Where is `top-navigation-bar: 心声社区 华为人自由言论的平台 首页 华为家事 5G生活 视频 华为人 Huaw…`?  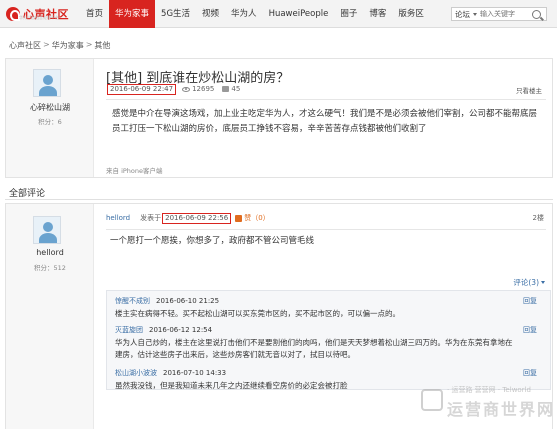 top-navigation-bar: 心声社区 华为人自由言论的平台 首页 华为家事 5G生活 视频 华为人 Huaw… is located at coordinates (278, 14).